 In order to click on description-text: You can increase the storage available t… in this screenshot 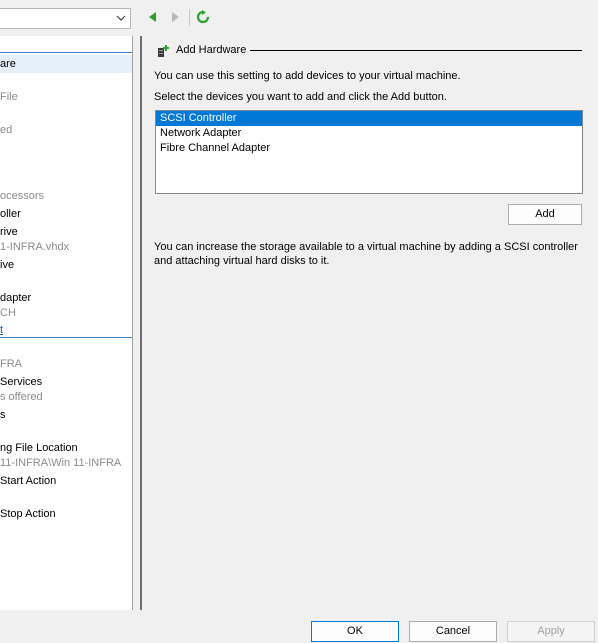, I will do `click(366, 254)`.